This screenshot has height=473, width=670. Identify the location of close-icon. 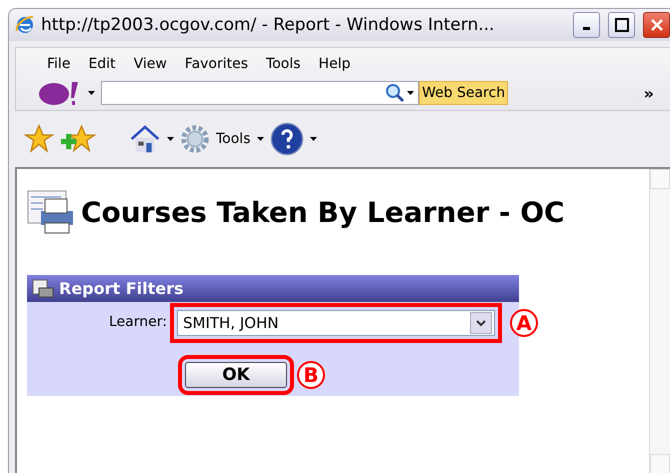
(657, 25).